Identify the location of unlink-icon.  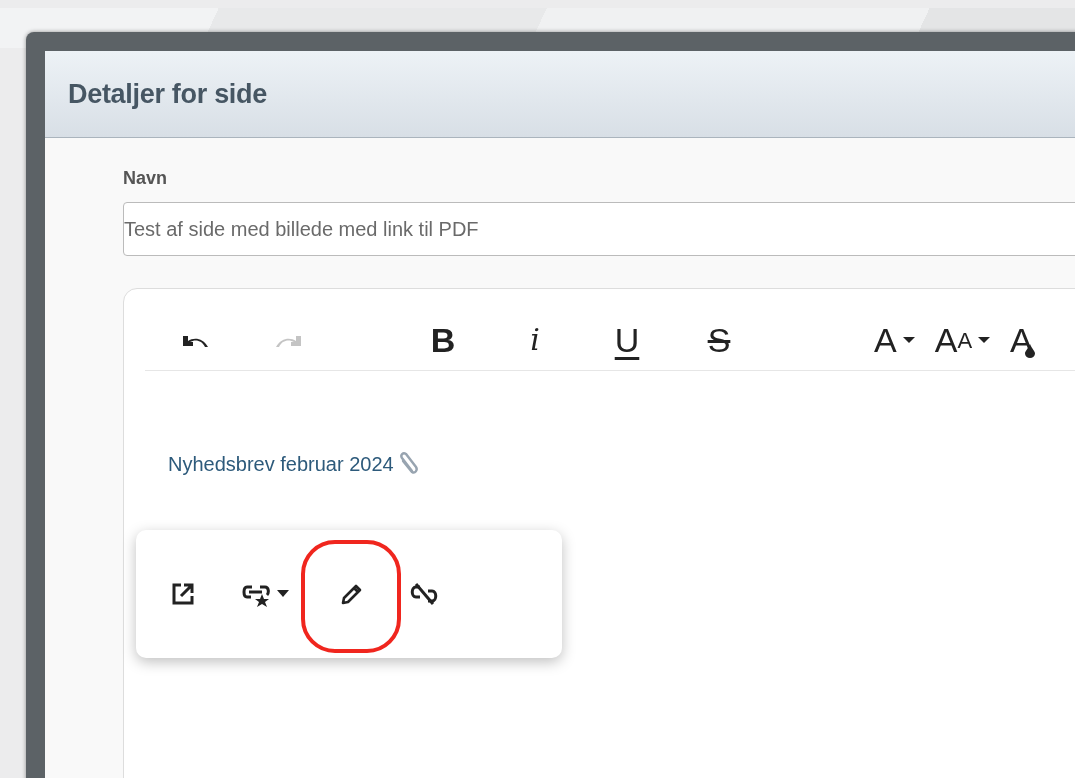
(424, 594).